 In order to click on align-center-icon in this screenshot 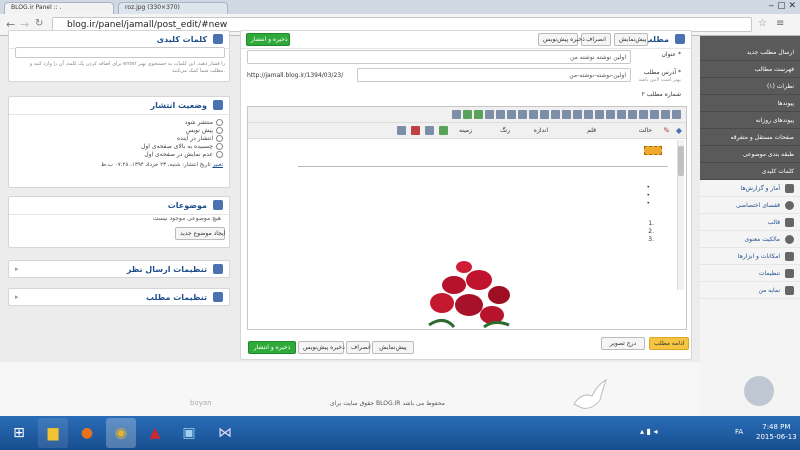, I will do `click(566, 114)`.